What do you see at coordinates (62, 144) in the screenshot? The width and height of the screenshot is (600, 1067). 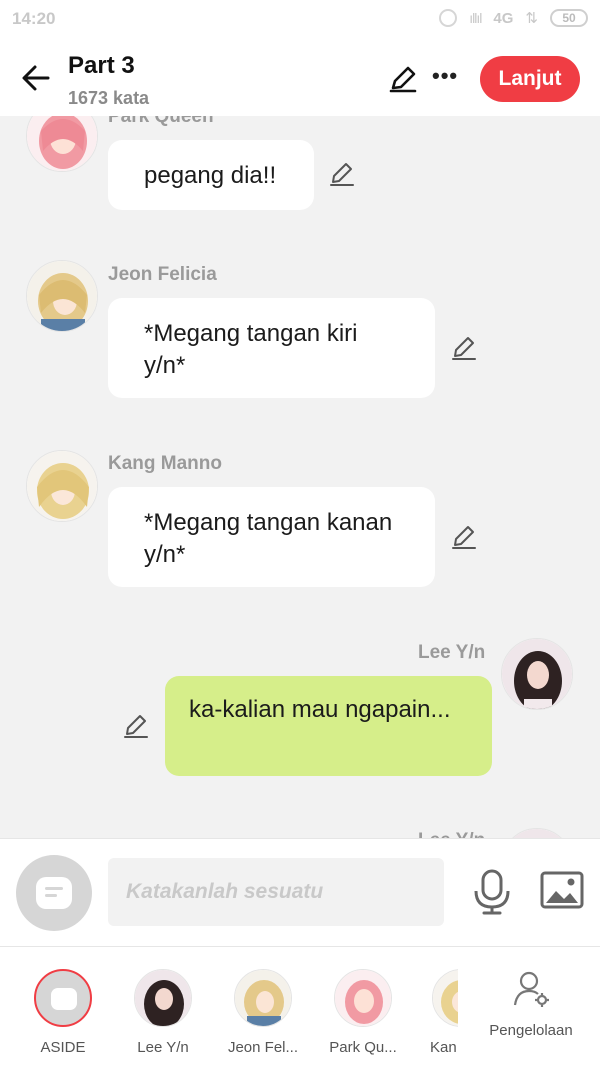 I see `avatar-park-queen` at bounding box center [62, 144].